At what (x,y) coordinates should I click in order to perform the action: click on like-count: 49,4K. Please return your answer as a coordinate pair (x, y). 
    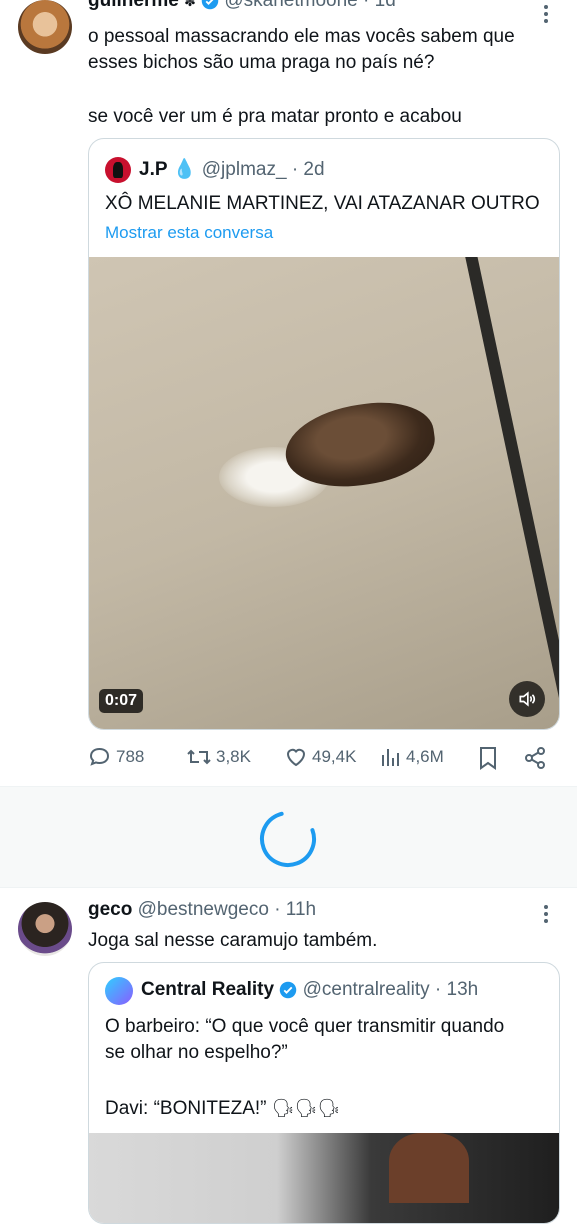
    Looking at the image, I should click on (334, 756).